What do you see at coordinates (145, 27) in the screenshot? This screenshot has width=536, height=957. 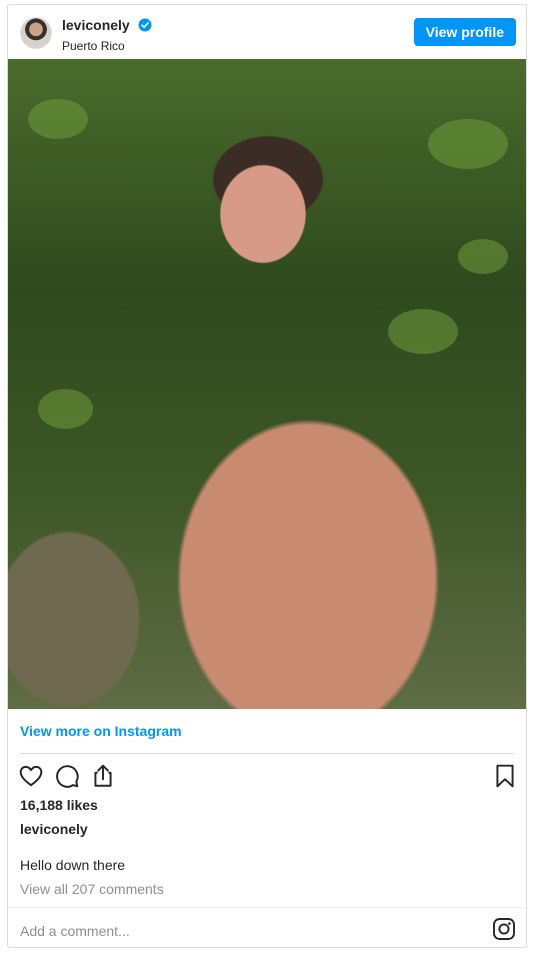 I see `verified-badge-icon` at bounding box center [145, 27].